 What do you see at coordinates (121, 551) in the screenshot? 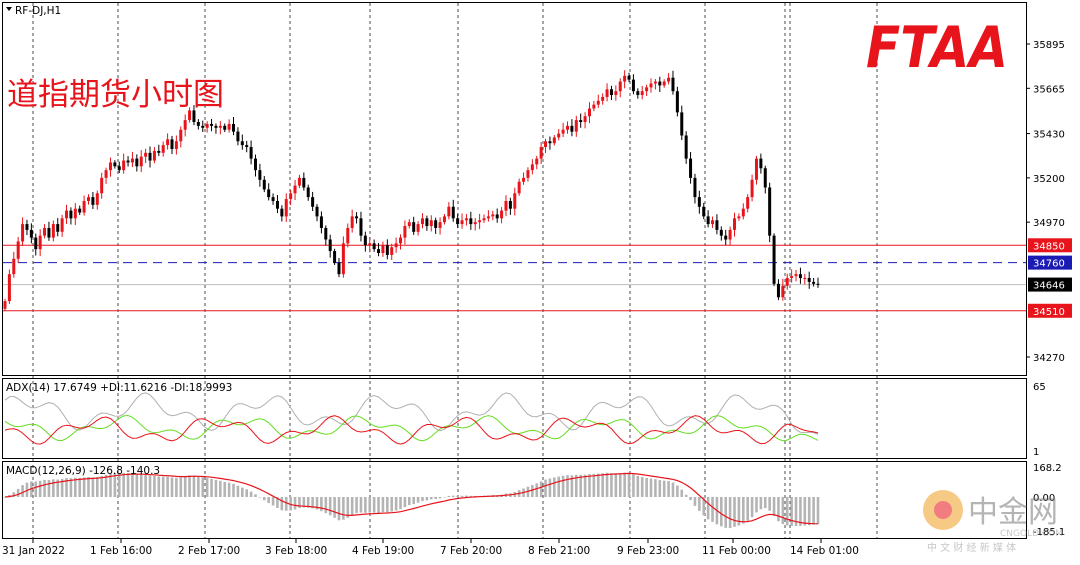
I see `time-tick-label: 1 Feb 16:00` at bounding box center [121, 551].